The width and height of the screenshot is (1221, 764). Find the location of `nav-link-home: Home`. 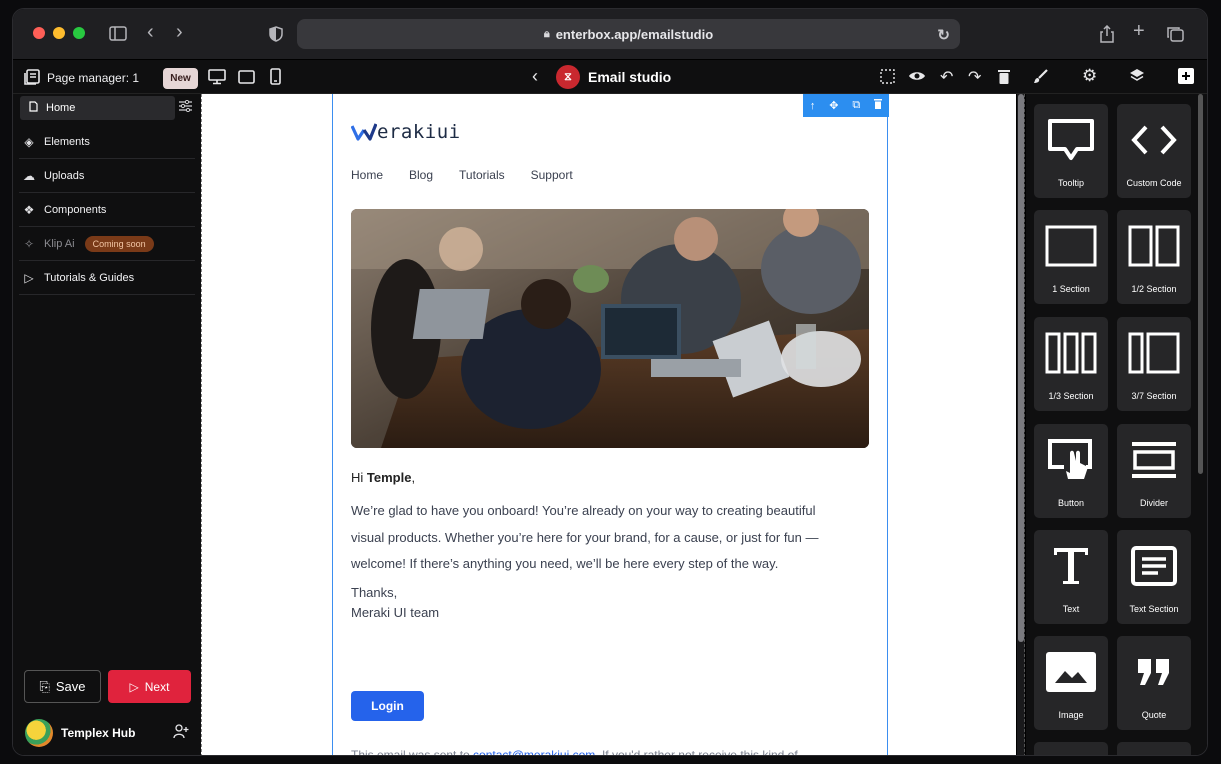

nav-link-home: Home is located at coordinates (367, 175).